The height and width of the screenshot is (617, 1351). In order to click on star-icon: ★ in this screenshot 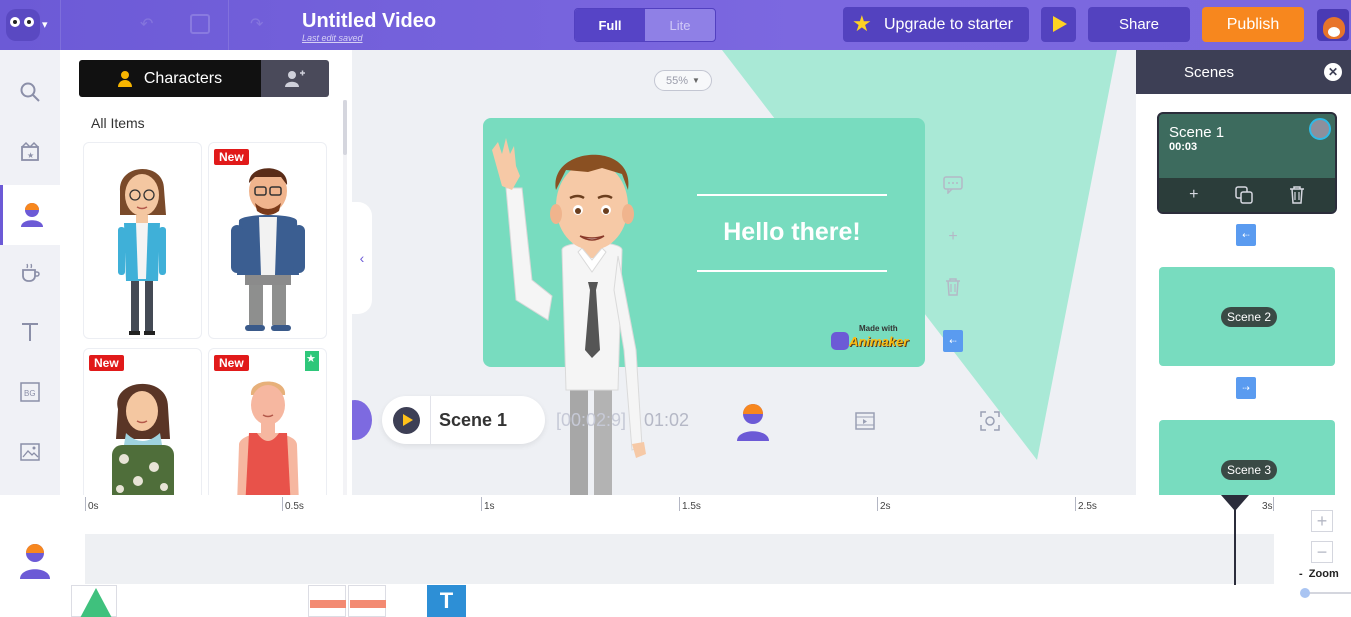, I will do `click(862, 23)`.